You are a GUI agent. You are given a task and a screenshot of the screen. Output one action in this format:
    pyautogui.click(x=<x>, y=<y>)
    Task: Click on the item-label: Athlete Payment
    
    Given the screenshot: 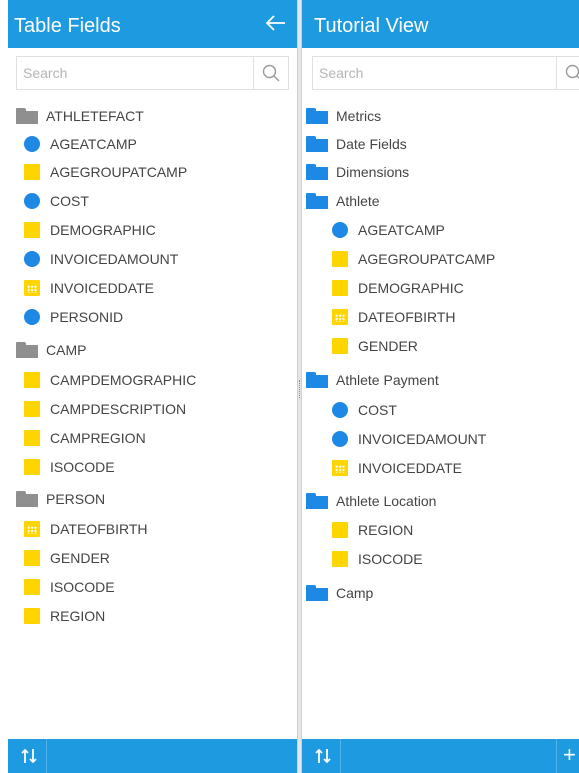 What is the action you would take?
    pyautogui.click(x=387, y=380)
    